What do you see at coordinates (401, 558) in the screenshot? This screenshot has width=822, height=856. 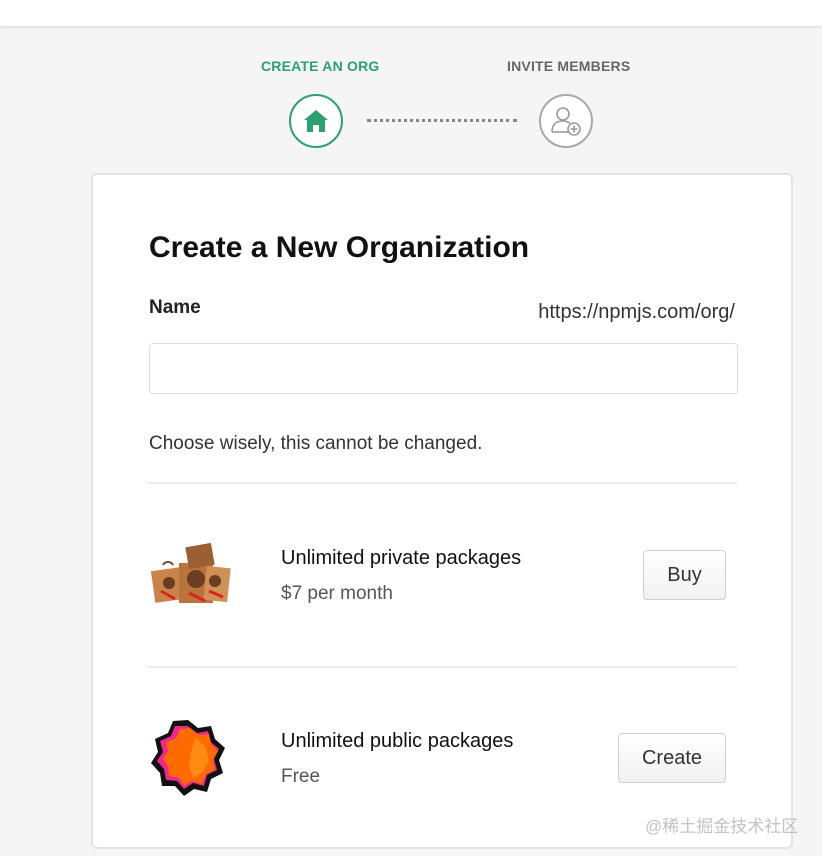 I see `plan-title-private: Unlimited private packages` at bounding box center [401, 558].